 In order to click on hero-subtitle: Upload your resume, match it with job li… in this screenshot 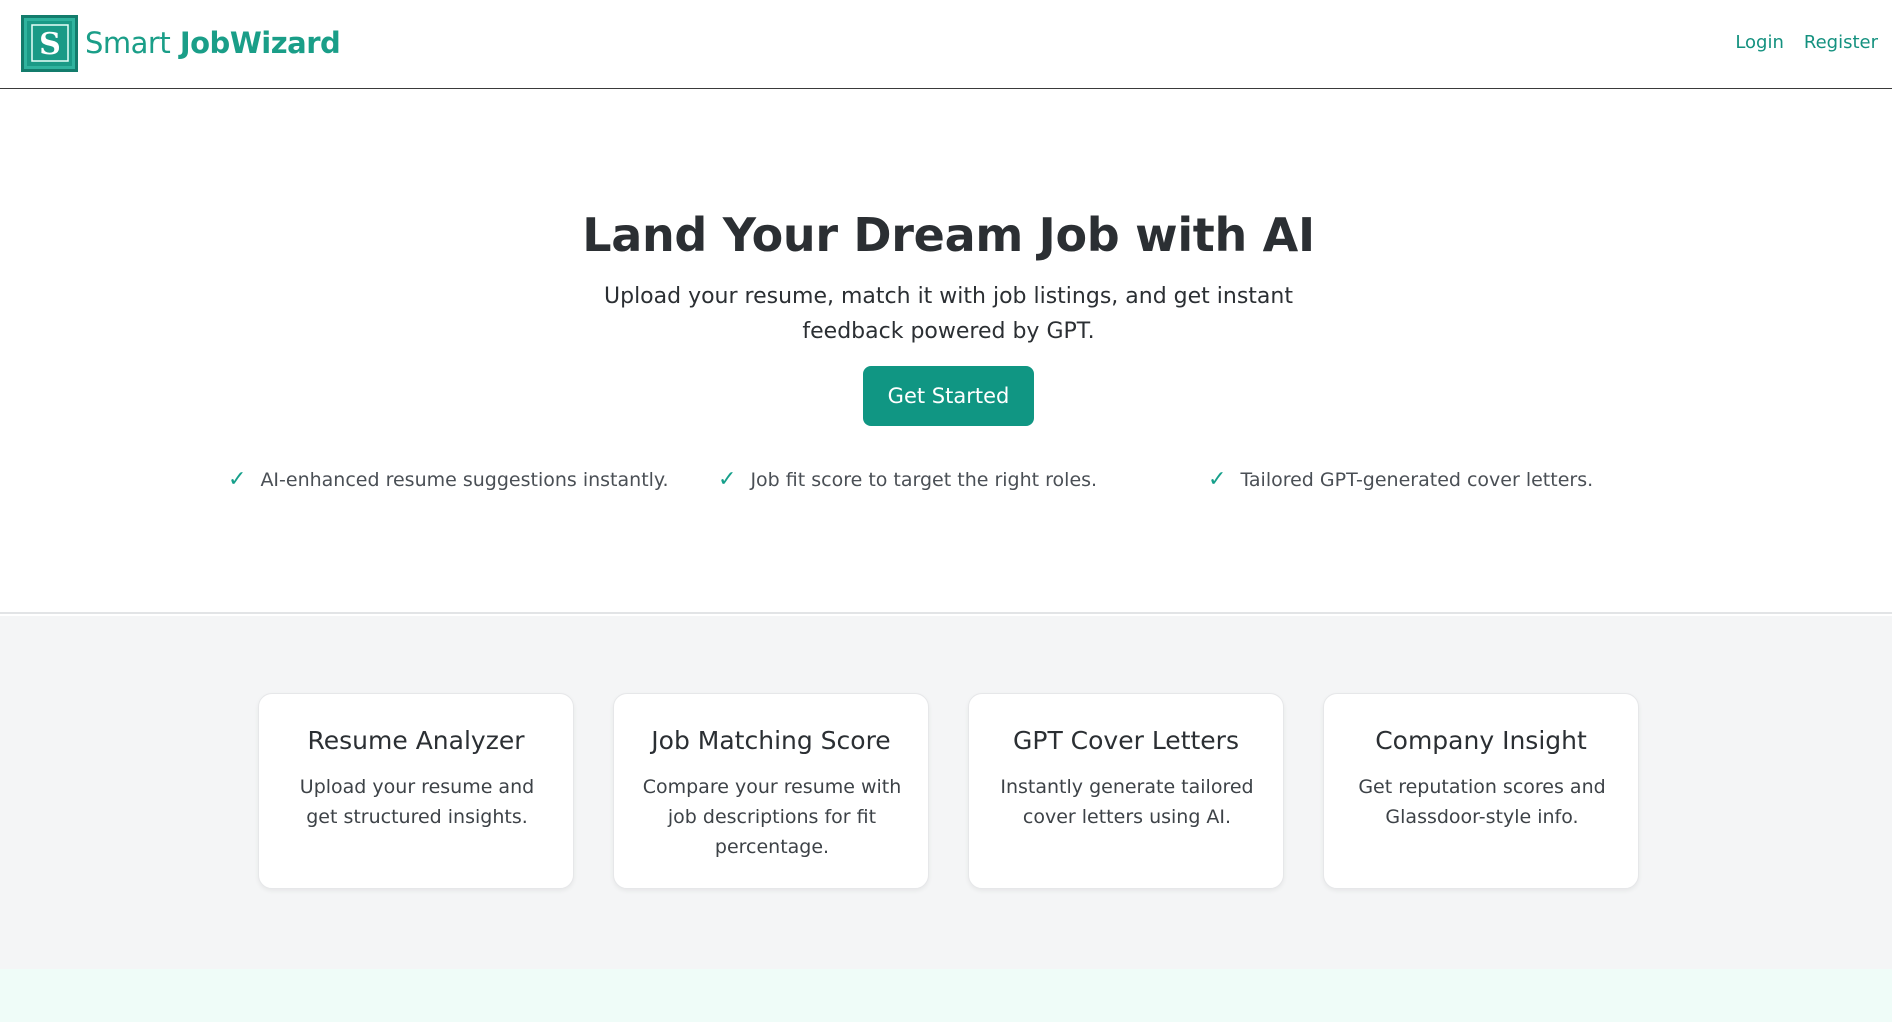, I will do `click(948, 314)`.